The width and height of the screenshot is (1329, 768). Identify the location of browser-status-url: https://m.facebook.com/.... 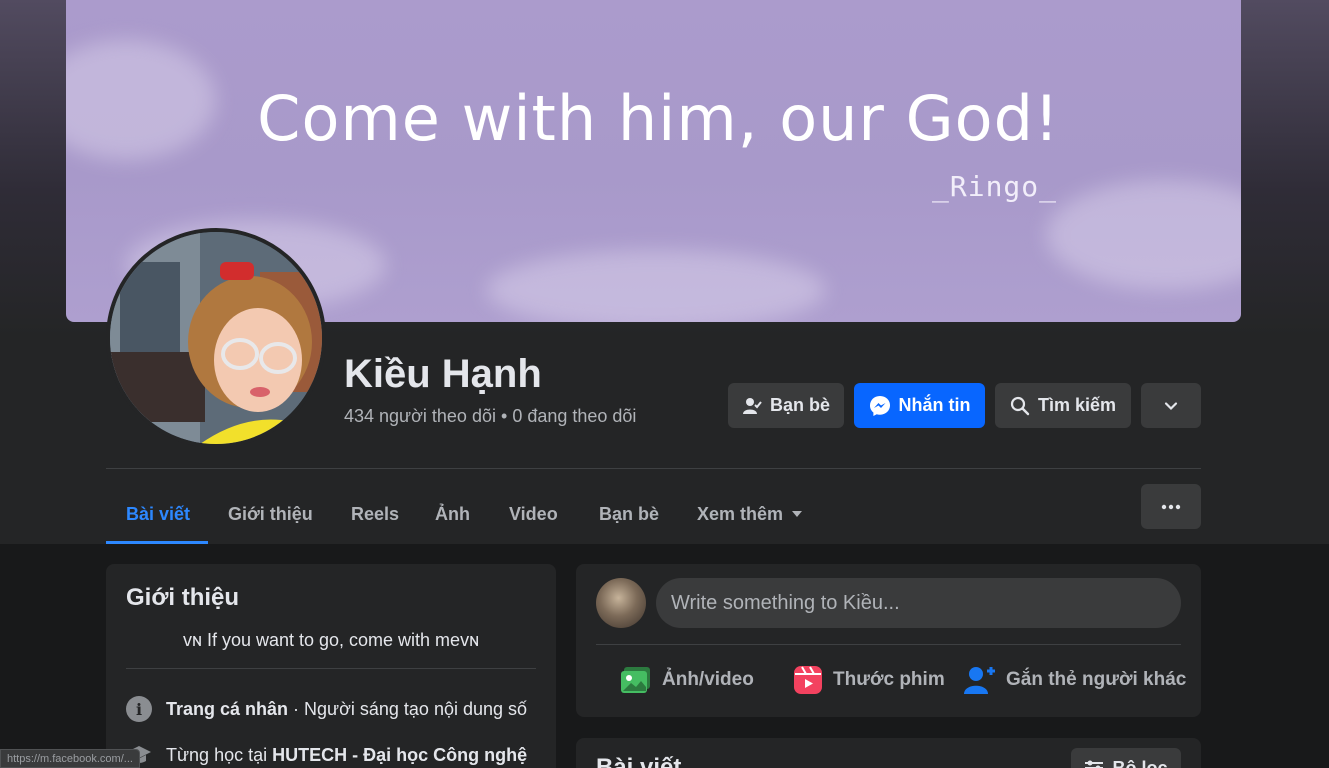
(70, 758).